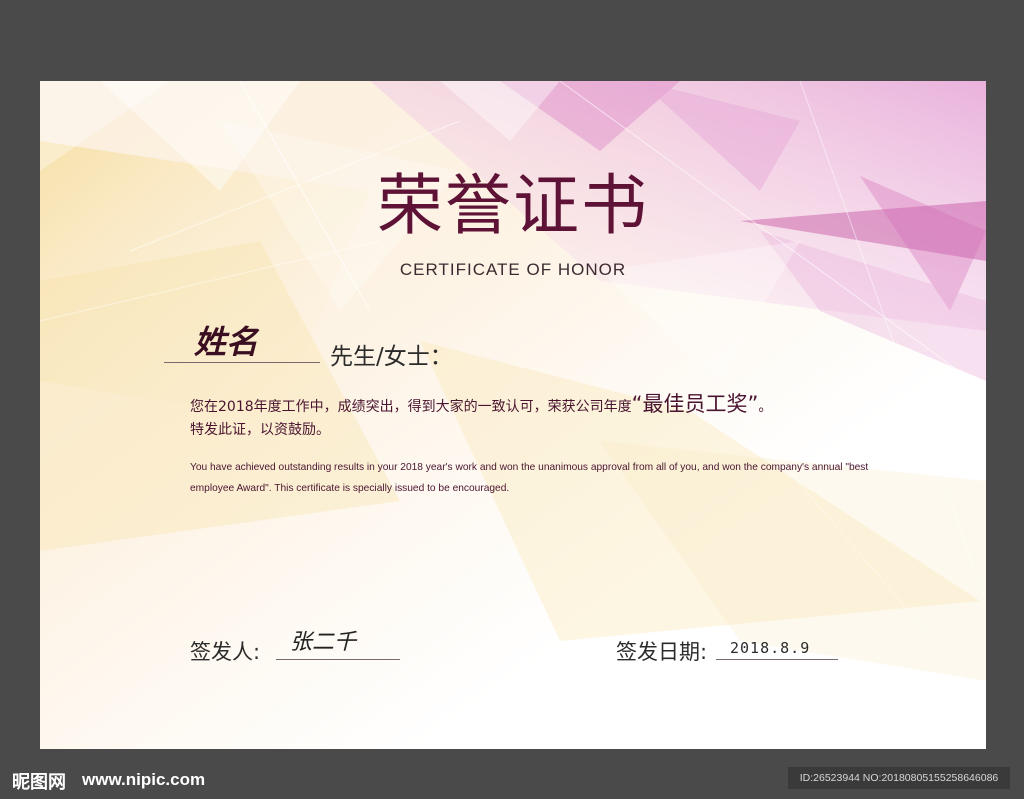 Image resolution: width=1024 pixels, height=799 pixels. I want to click on body-chinese-line-2: 特发此证，以资鼓励。, so click(260, 430).